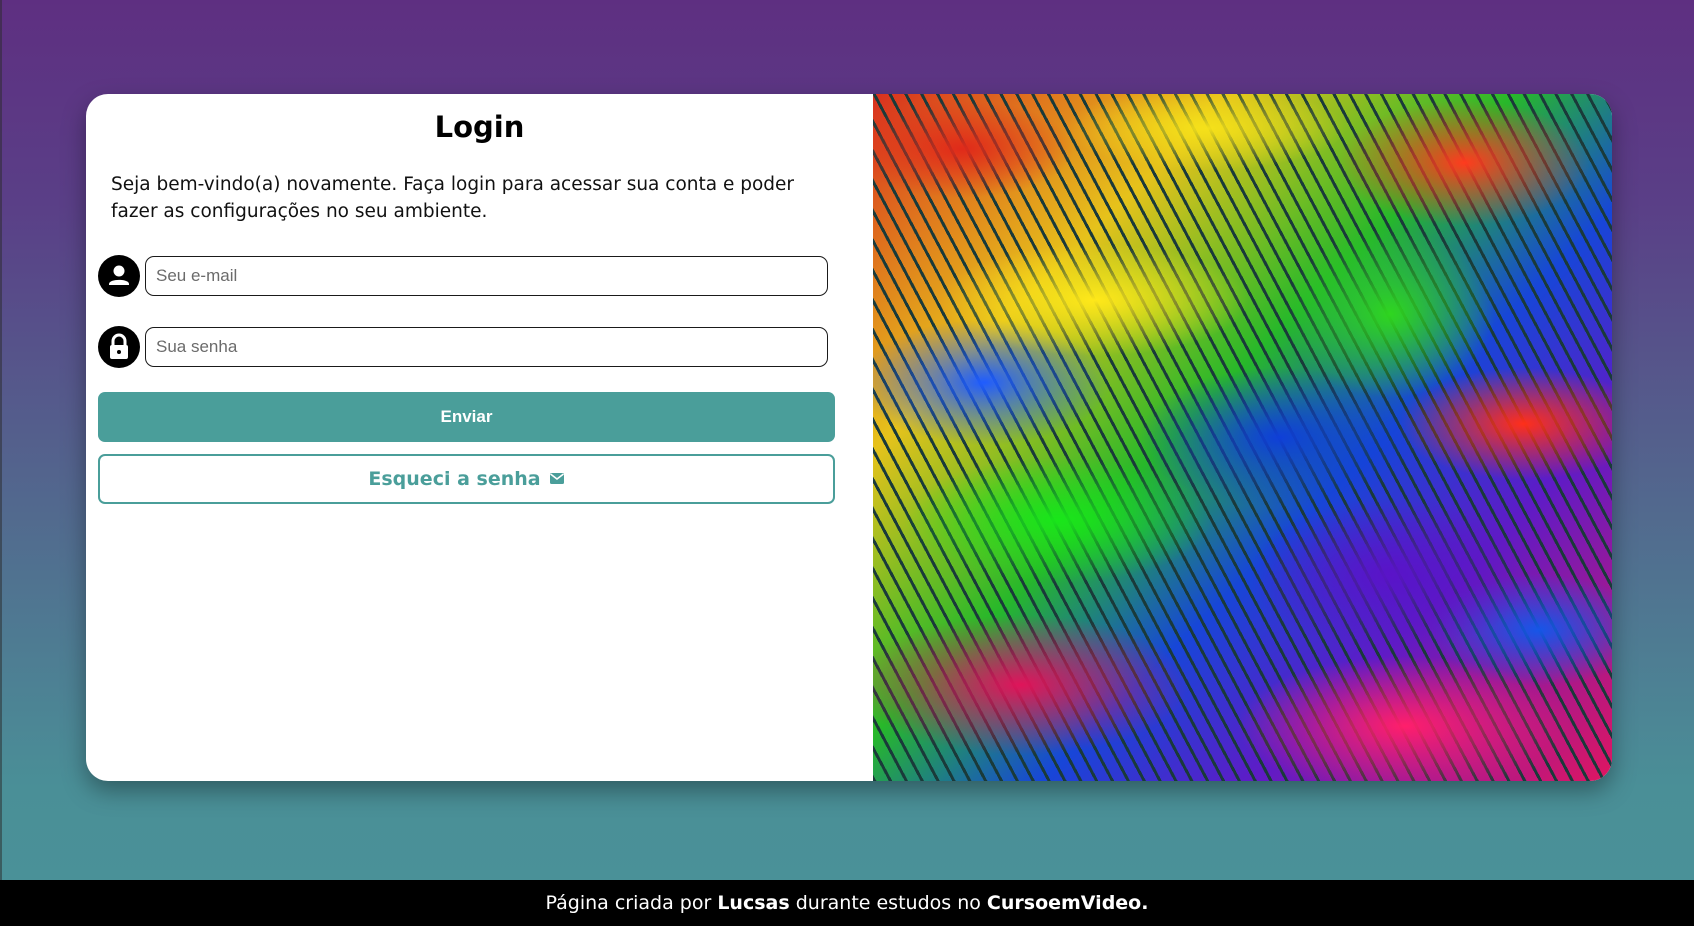 This screenshot has width=1694, height=926. I want to click on send-button: Enviar, so click(466, 417).